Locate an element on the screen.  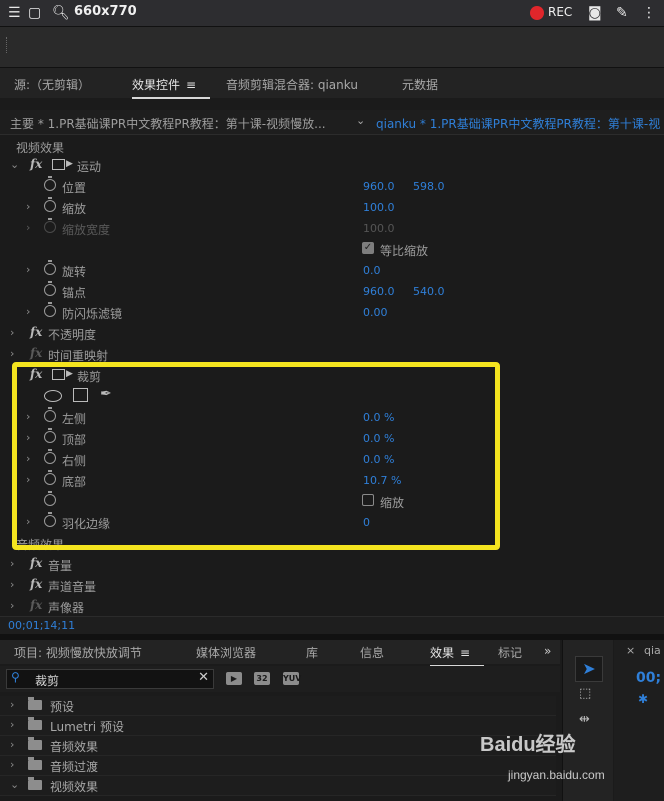
tab-info: 信息 is located at coordinates (372, 652).